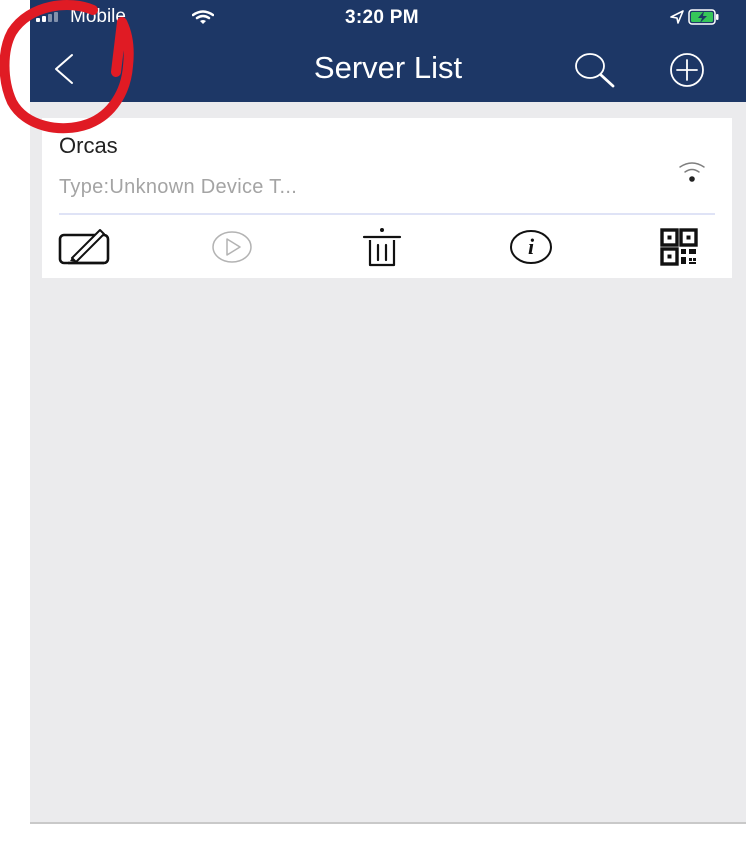  I want to click on edit-icon, so click(84, 247).